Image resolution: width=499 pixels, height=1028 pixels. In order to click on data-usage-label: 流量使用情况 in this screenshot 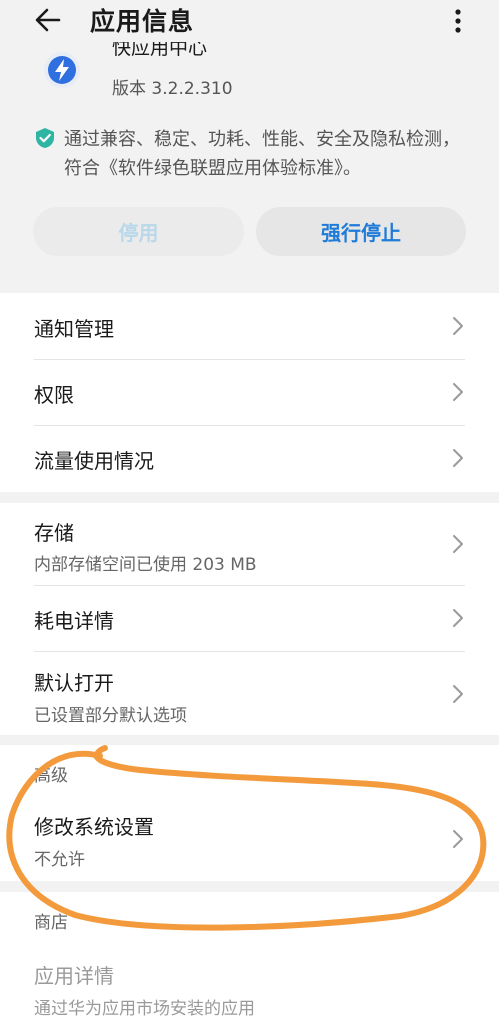, I will do `click(94, 461)`.